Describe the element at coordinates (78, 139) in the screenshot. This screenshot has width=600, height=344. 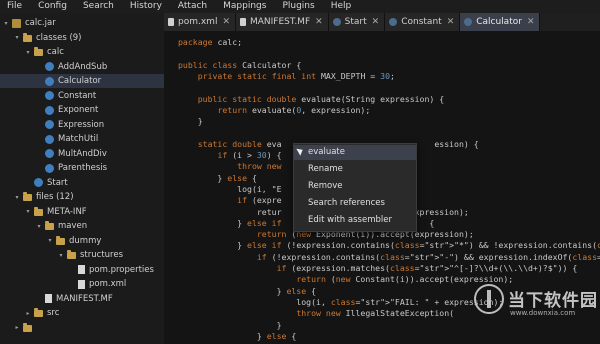
I see `tree-item-label: MatchUtil` at that location.